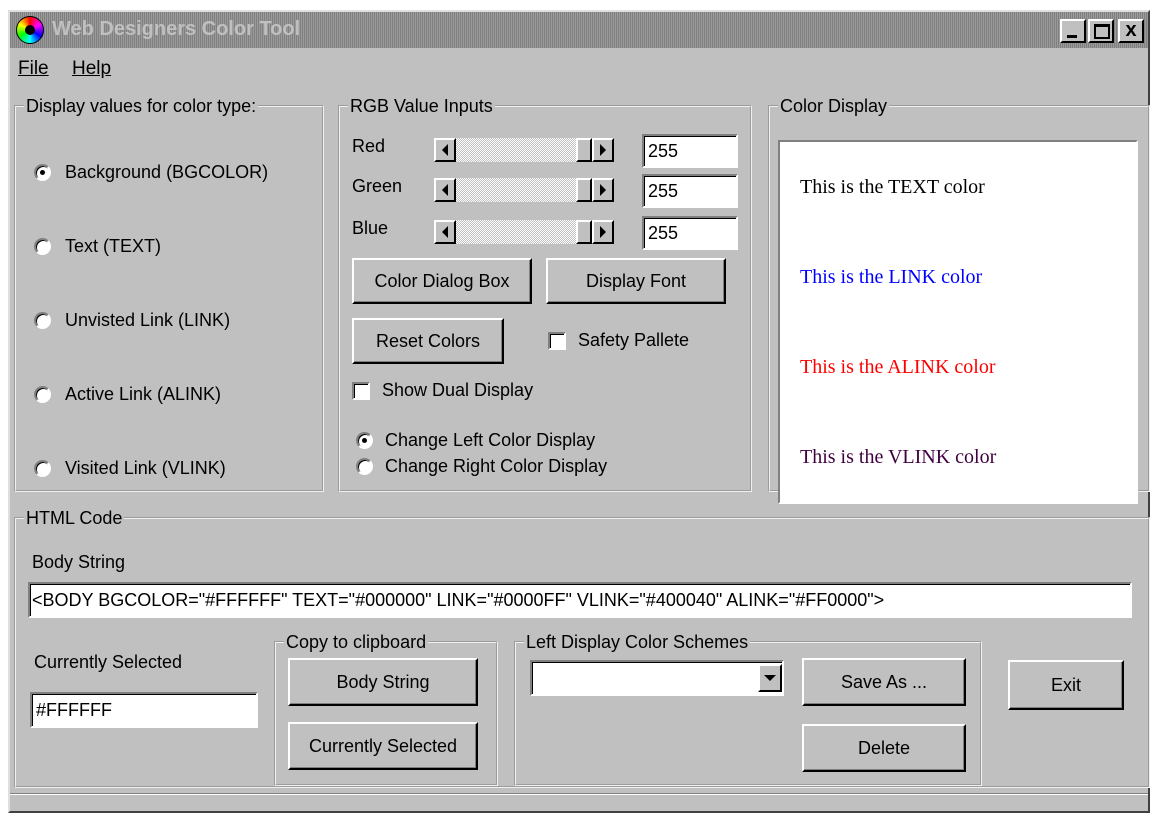  Describe the element at coordinates (524, 190) in the screenshot. I see `green-slider` at that location.